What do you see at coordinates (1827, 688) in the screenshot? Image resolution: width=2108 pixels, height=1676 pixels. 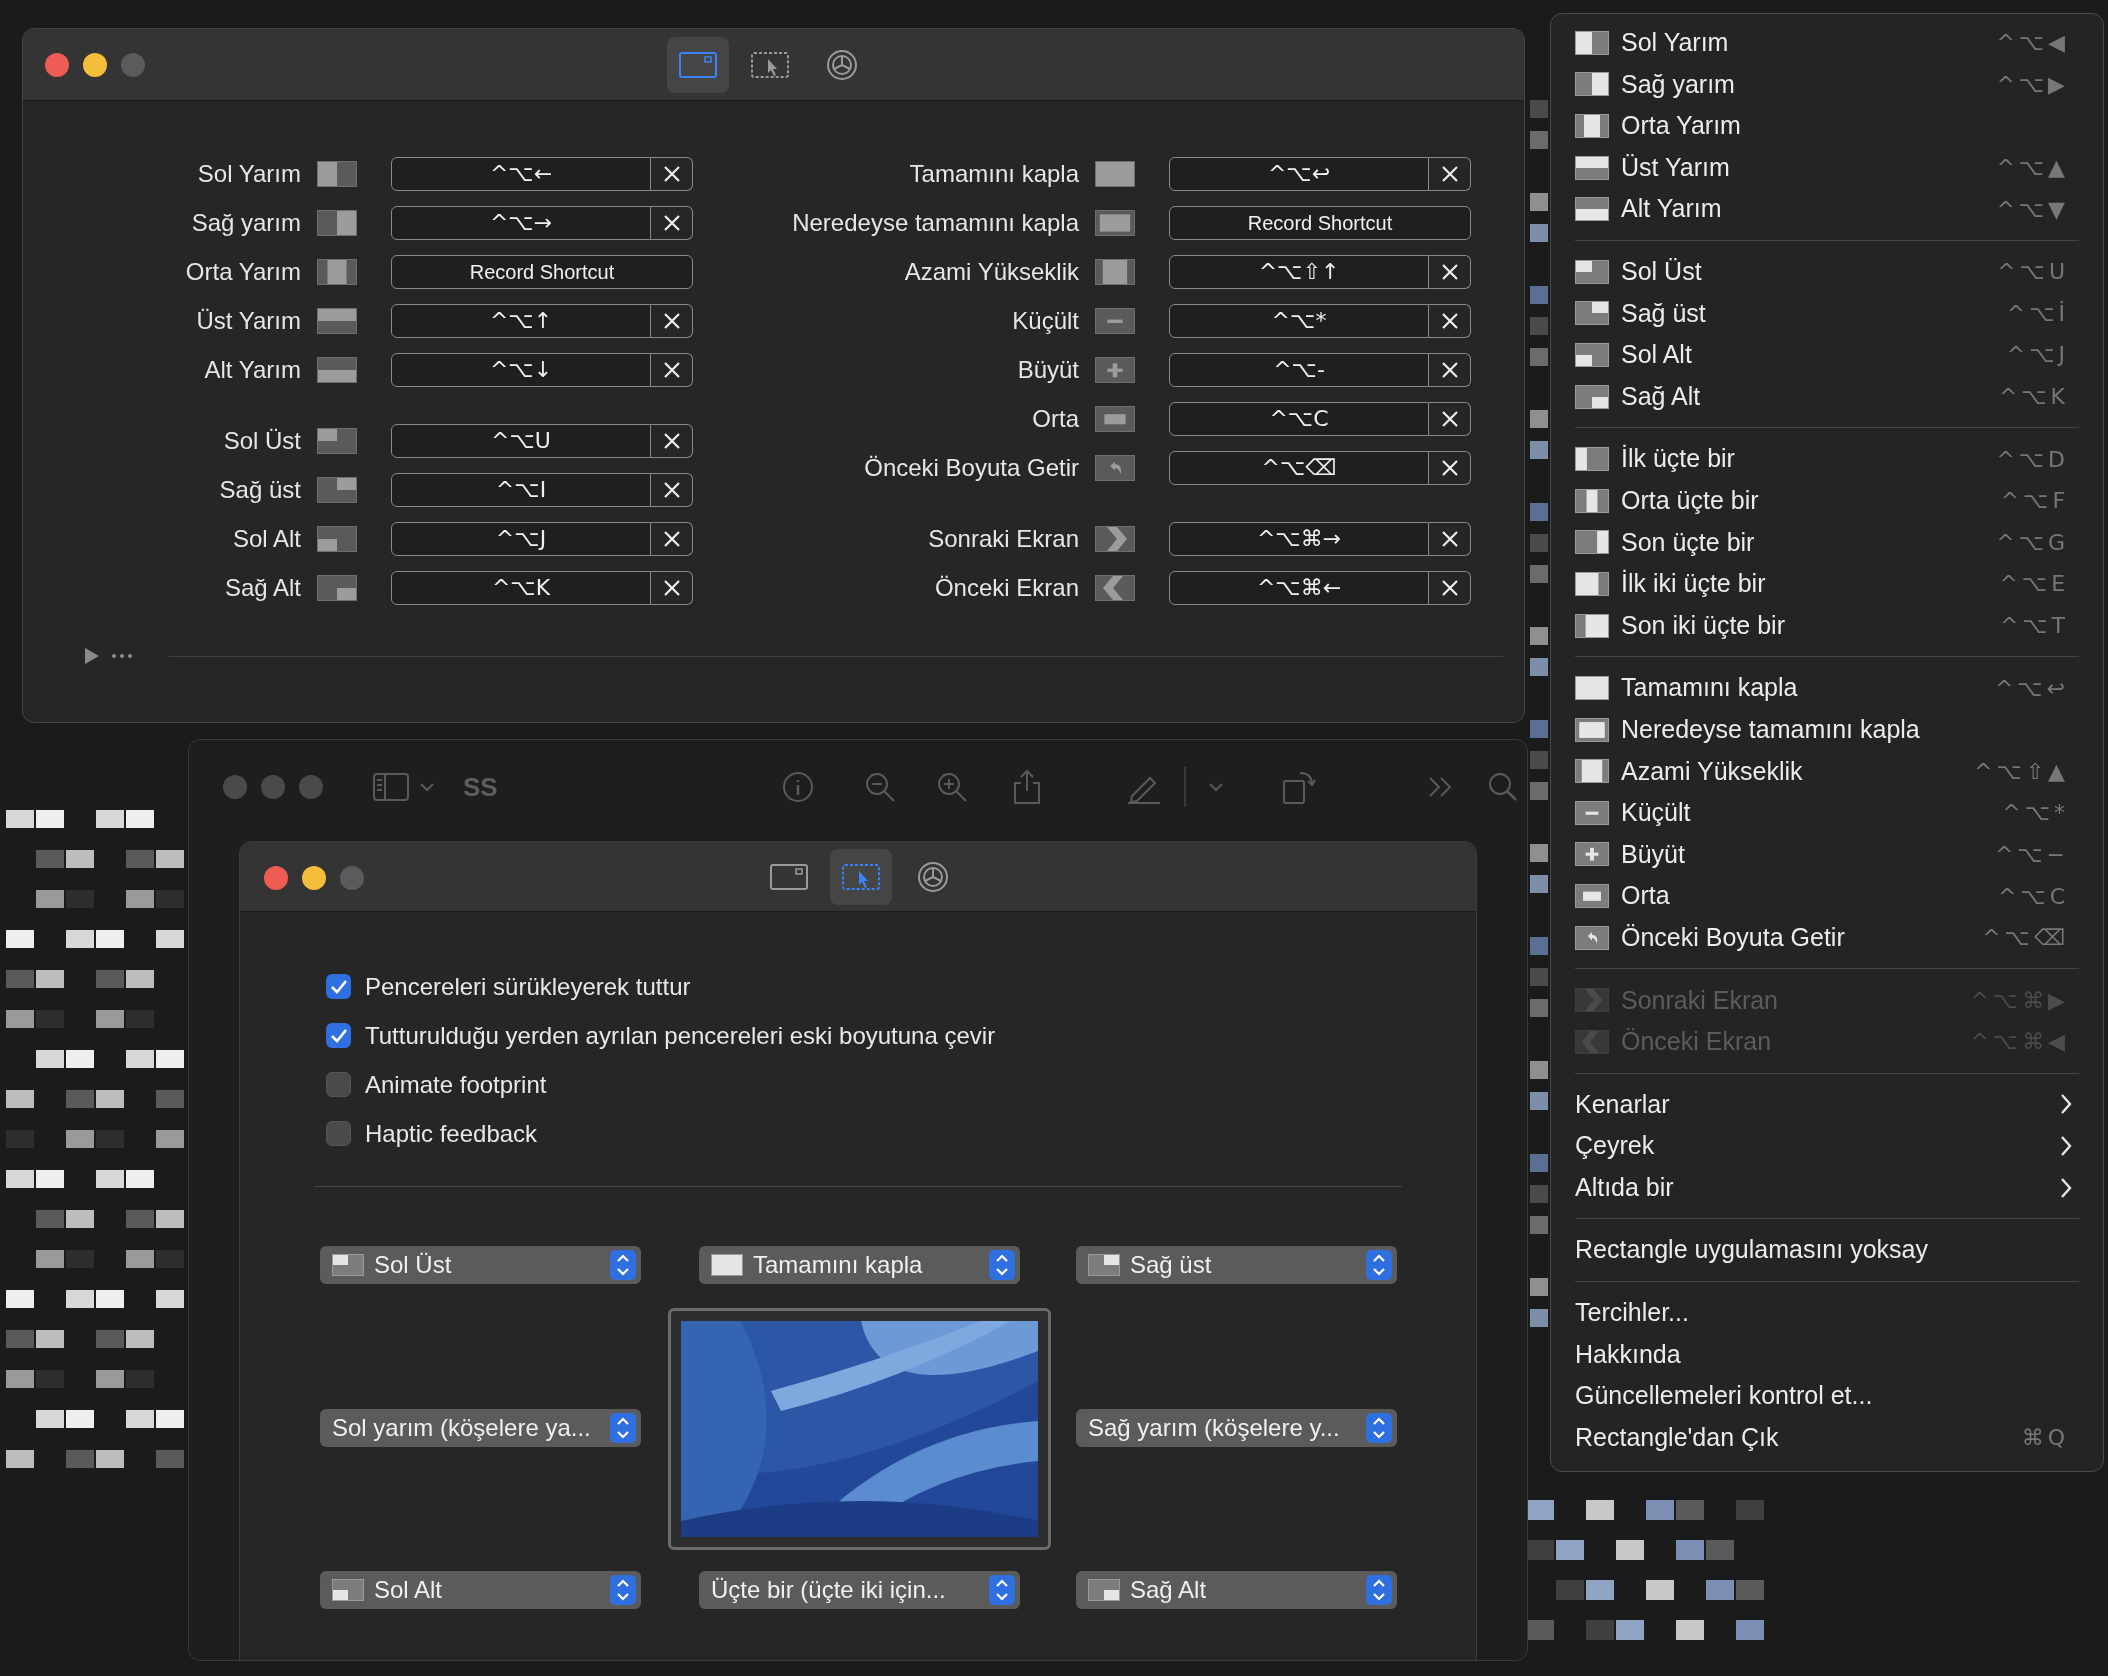 I see `menu-item: Tamamını kapla ^⌥↩` at bounding box center [1827, 688].